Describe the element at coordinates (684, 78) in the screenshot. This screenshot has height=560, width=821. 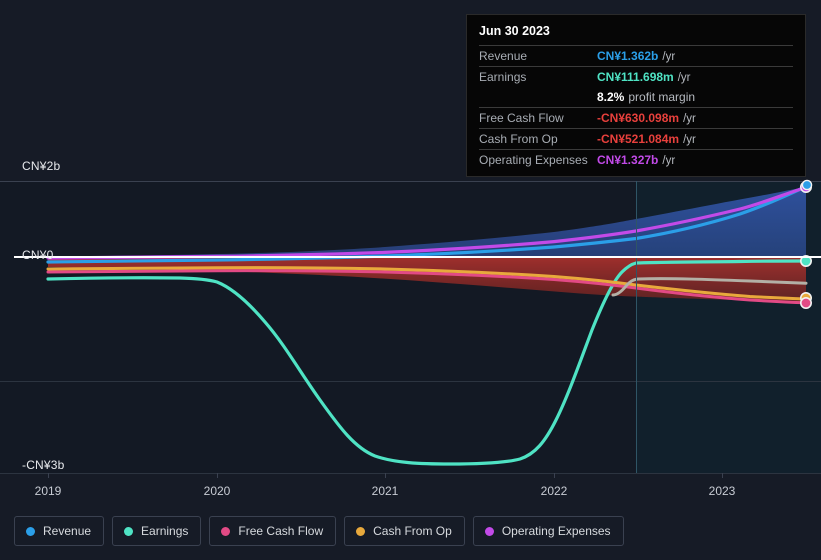
I see `tooltip-unit-earnings: /yr` at that location.